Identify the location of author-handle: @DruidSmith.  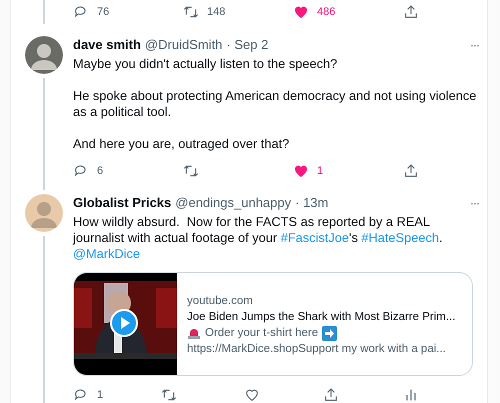
(183, 45).